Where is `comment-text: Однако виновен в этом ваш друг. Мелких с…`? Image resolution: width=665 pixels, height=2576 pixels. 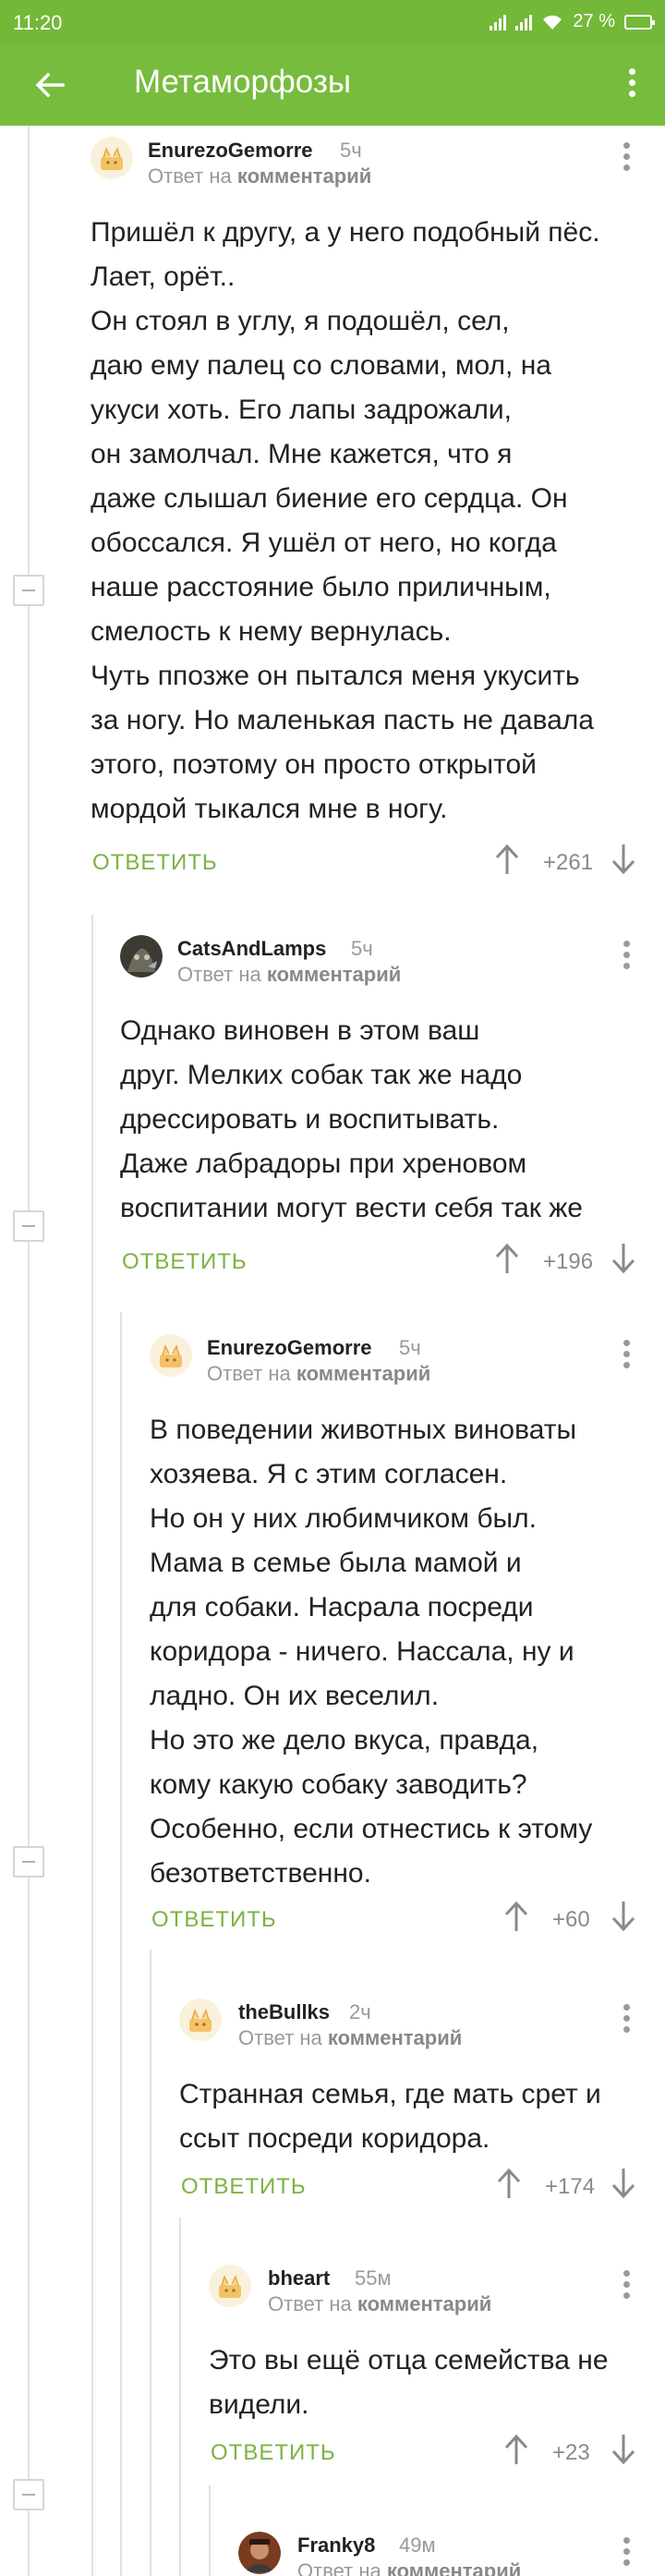
comment-text: Однако виновен в этом ваш друг. Мелких с… is located at coordinates (351, 1119).